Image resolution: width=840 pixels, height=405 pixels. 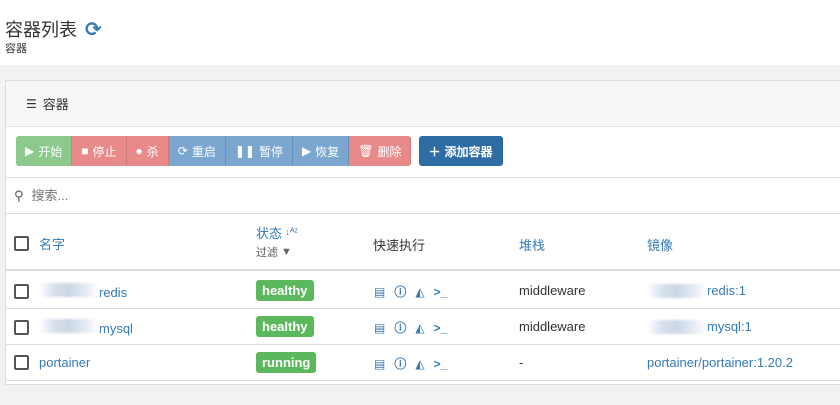 I want to click on kill-button: ● 杀, so click(x=147, y=151).